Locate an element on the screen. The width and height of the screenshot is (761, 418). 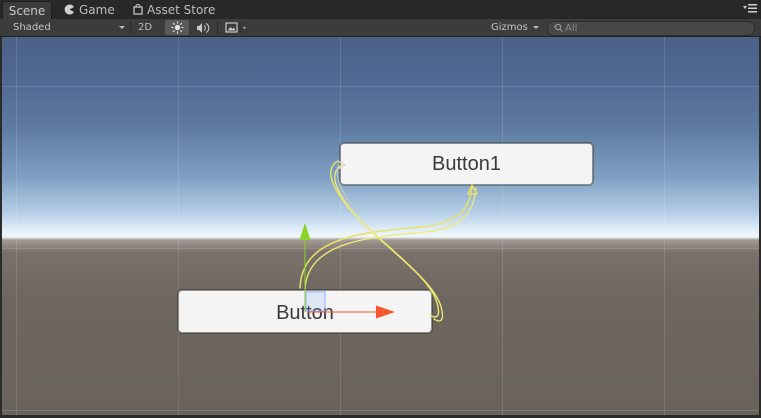
hierarchy-search-input: All is located at coordinates (651, 28).